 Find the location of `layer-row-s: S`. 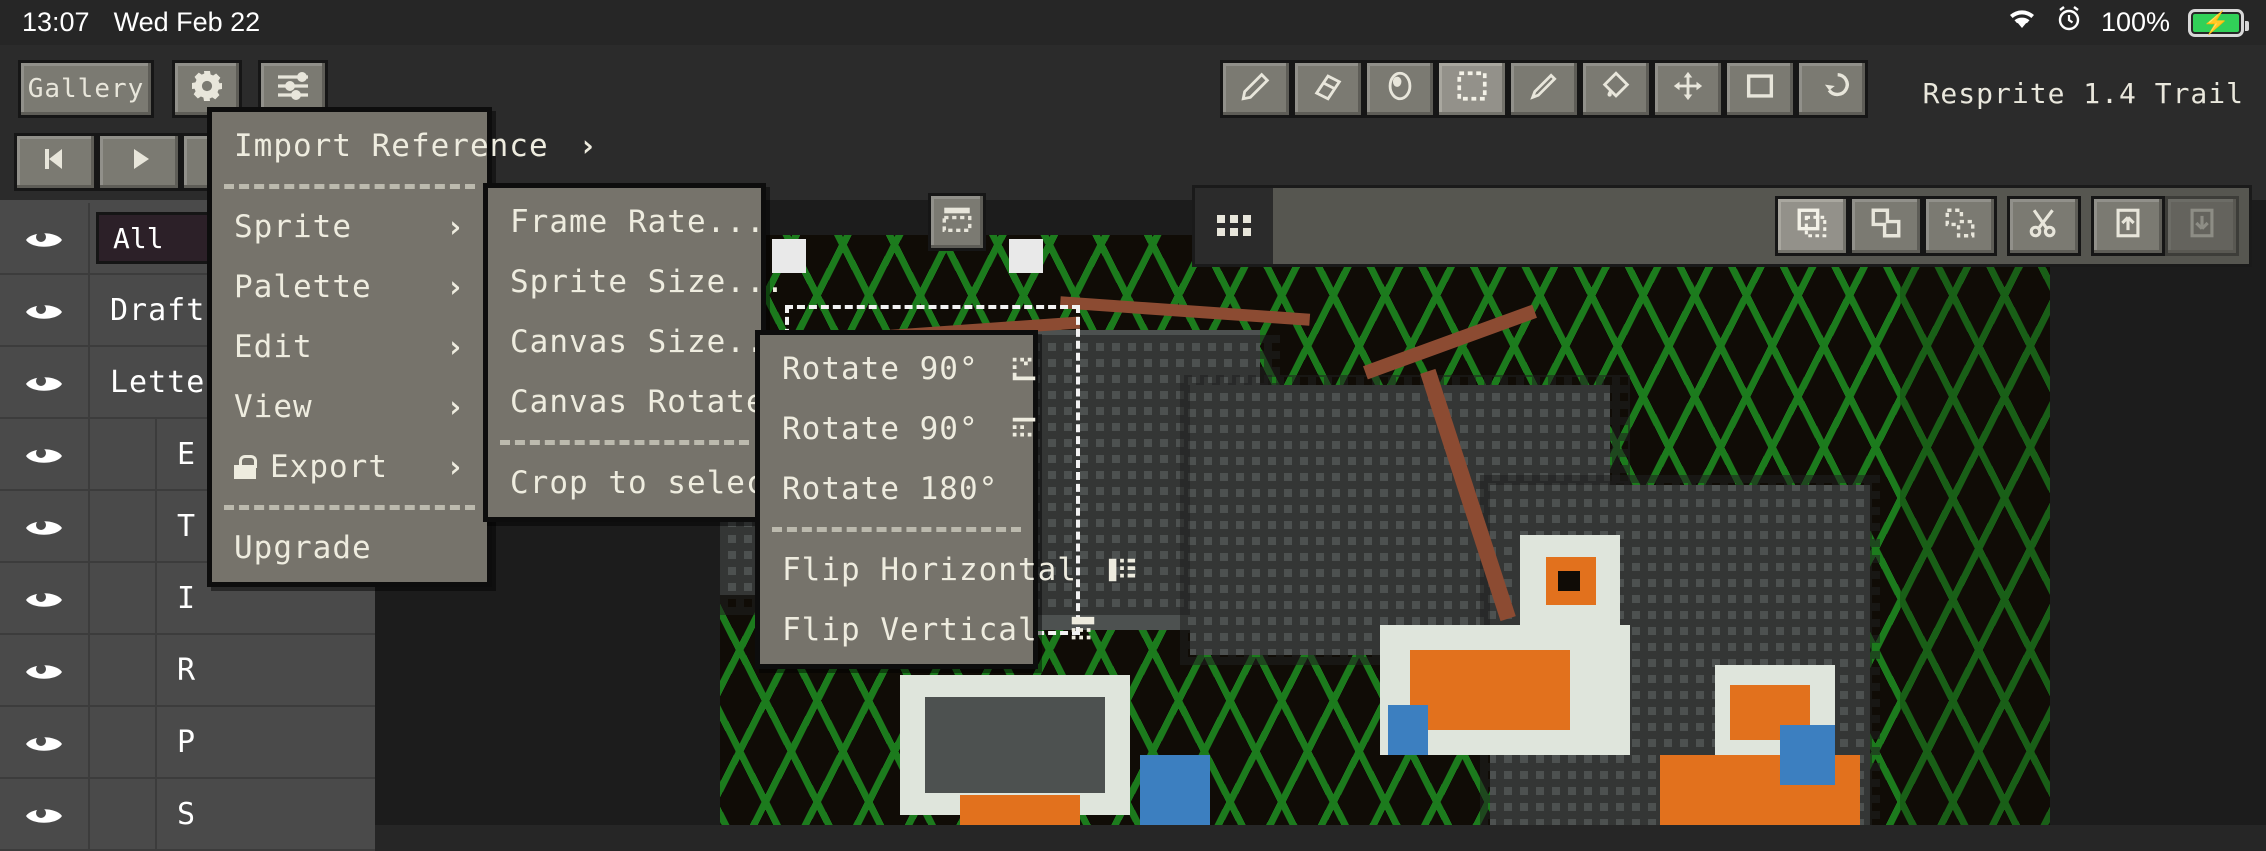

layer-row-s: S is located at coordinates (187, 815).